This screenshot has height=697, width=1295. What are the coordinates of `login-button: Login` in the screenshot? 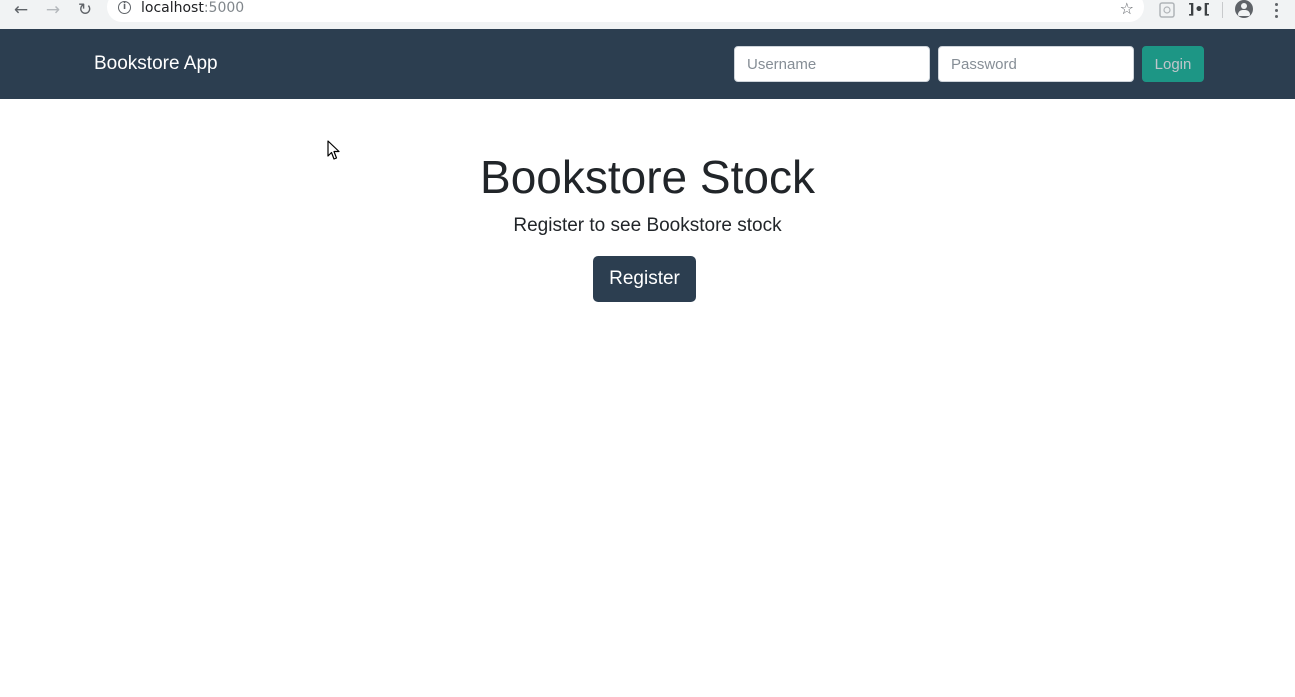 It's located at (1173, 64).